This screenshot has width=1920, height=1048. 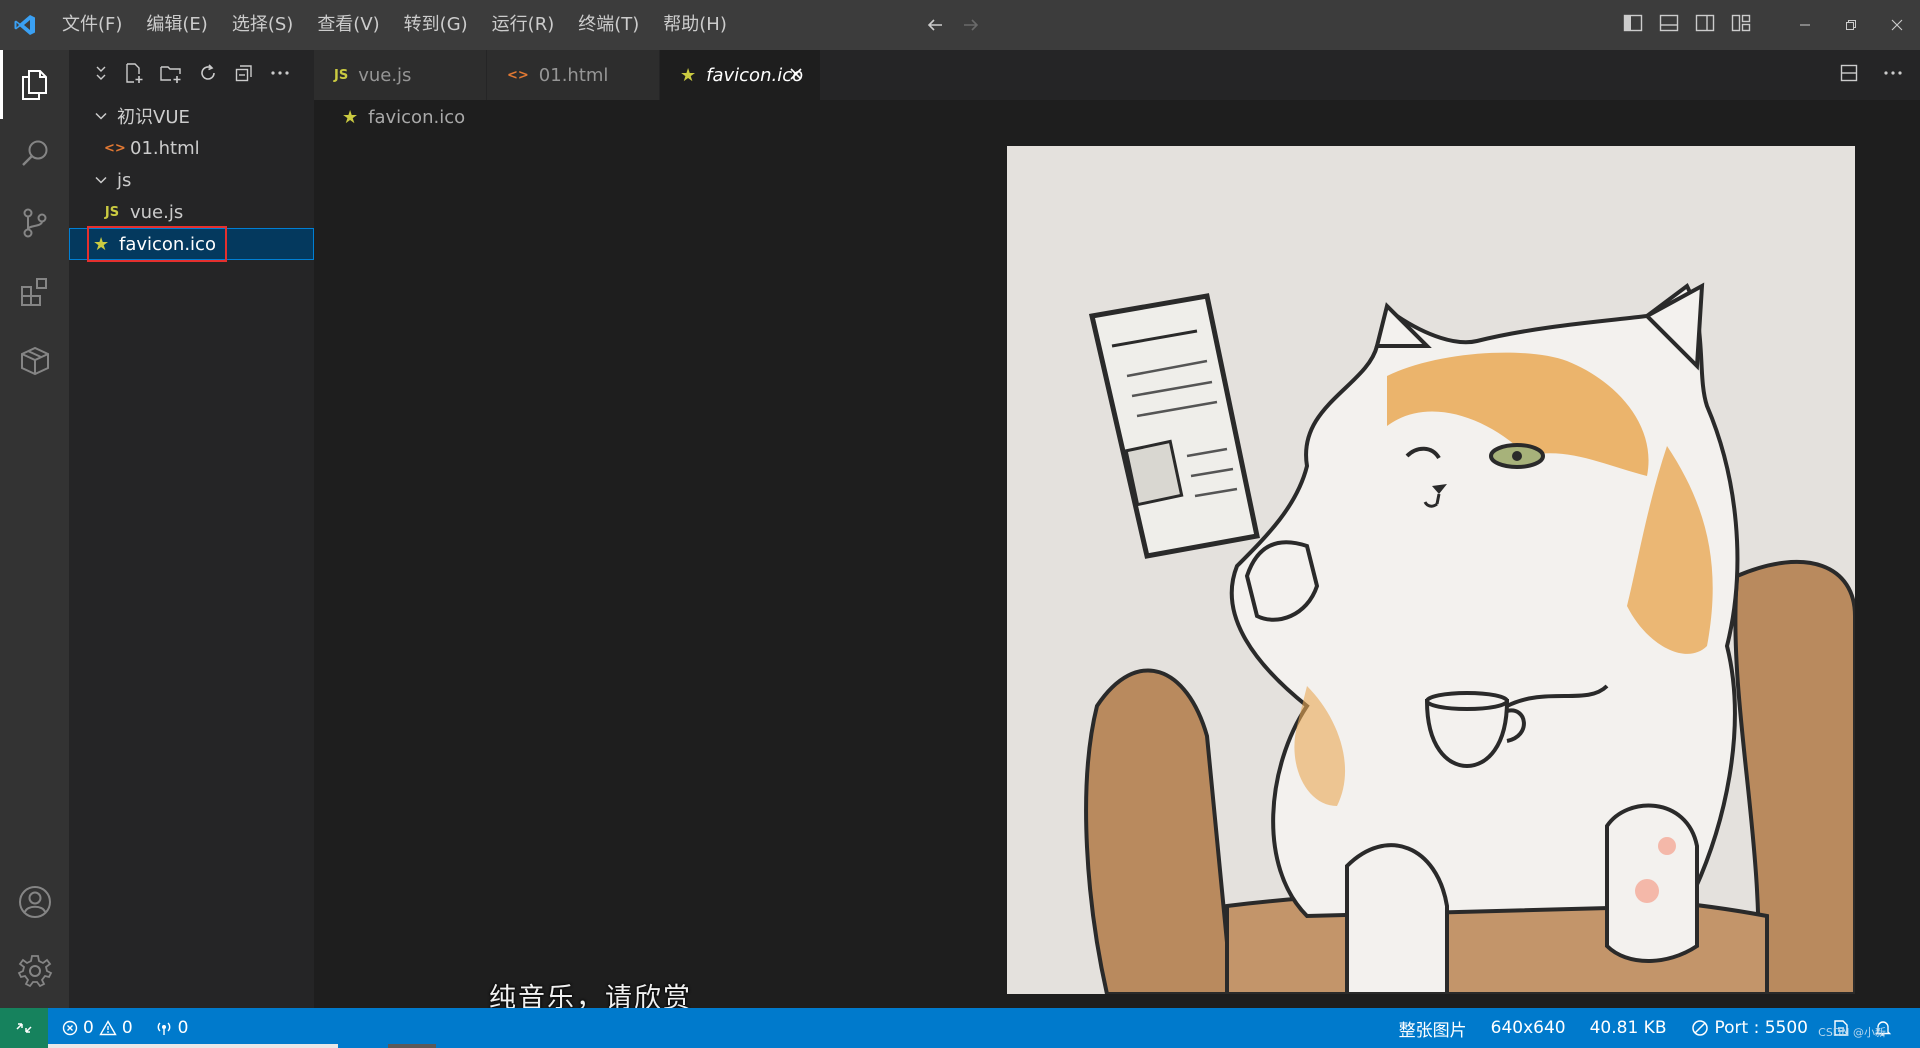 What do you see at coordinates (1528, 1028) in the screenshot?
I see `image-dimensions: 640x640` at bounding box center [1528, 1028].